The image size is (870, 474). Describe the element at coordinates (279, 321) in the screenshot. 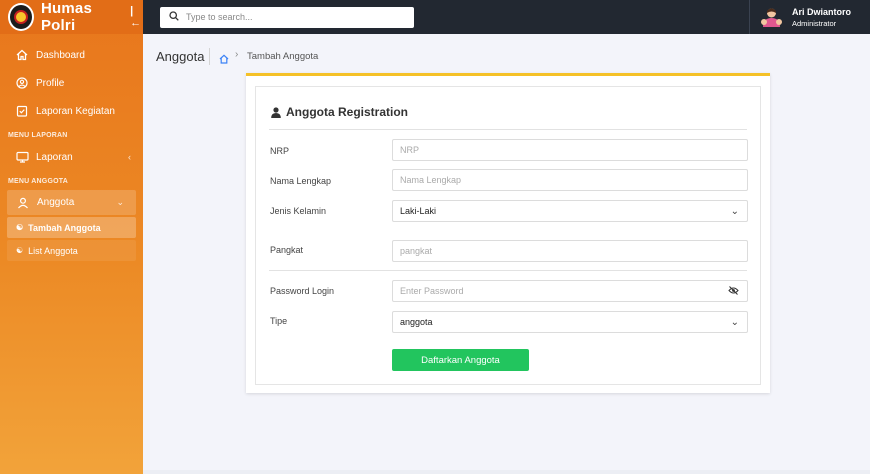

I see `tipe-label: Tipe` at that location.